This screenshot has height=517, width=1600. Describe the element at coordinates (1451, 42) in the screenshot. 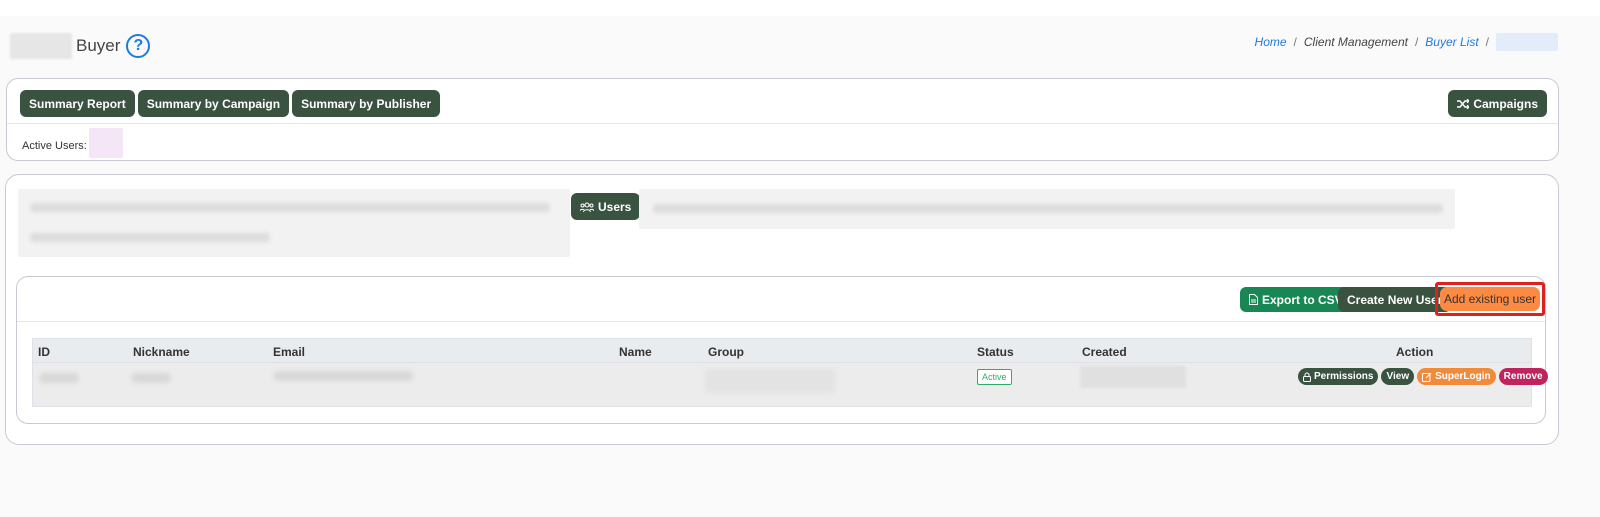

I see `breadcrumb-buyer-list: Buyer List` at that location.